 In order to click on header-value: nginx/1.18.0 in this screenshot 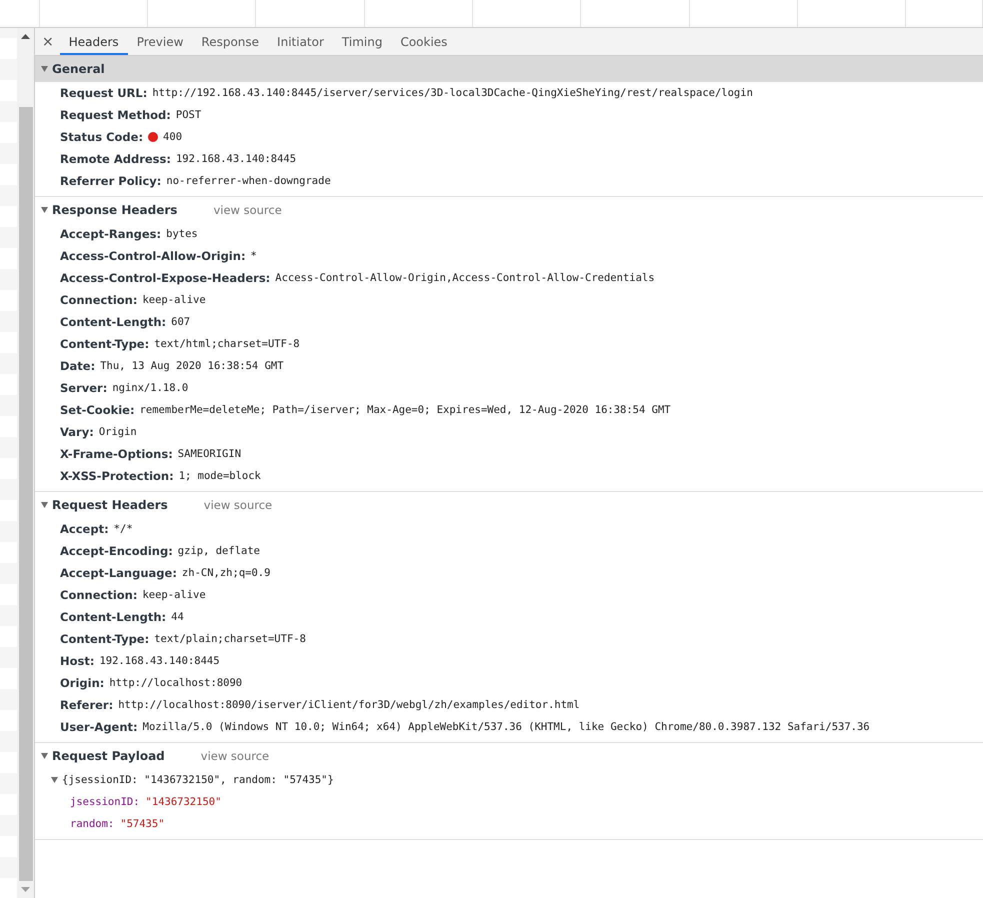, I will do `click(150, 388)`.